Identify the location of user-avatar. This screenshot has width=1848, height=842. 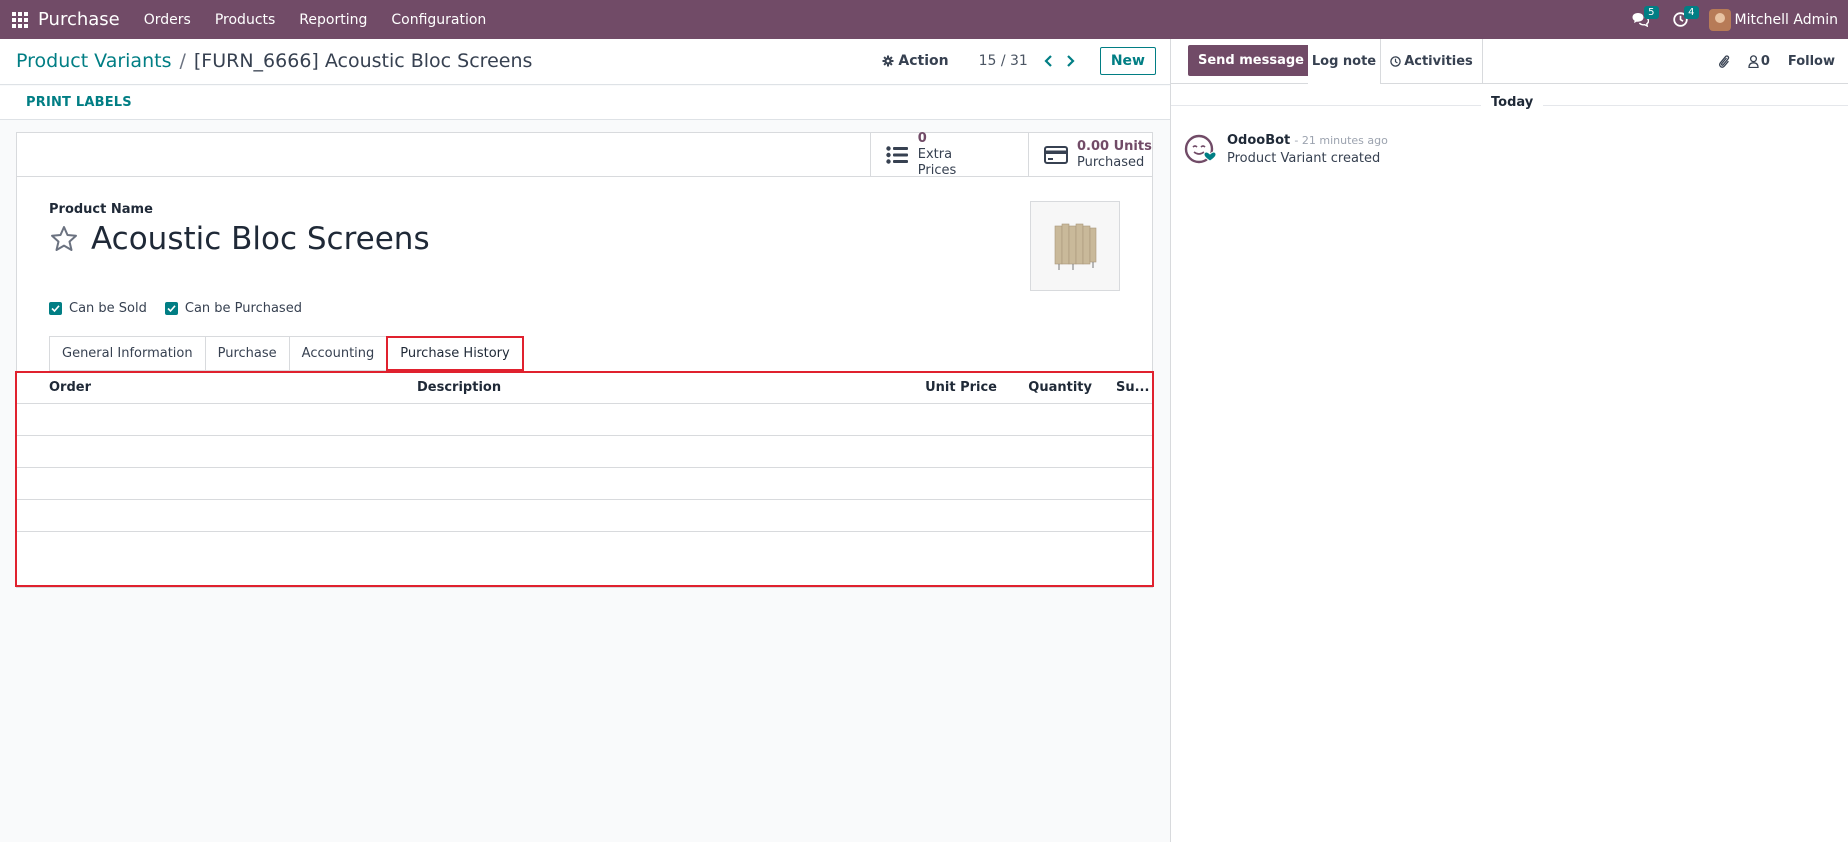
(1719, 19).